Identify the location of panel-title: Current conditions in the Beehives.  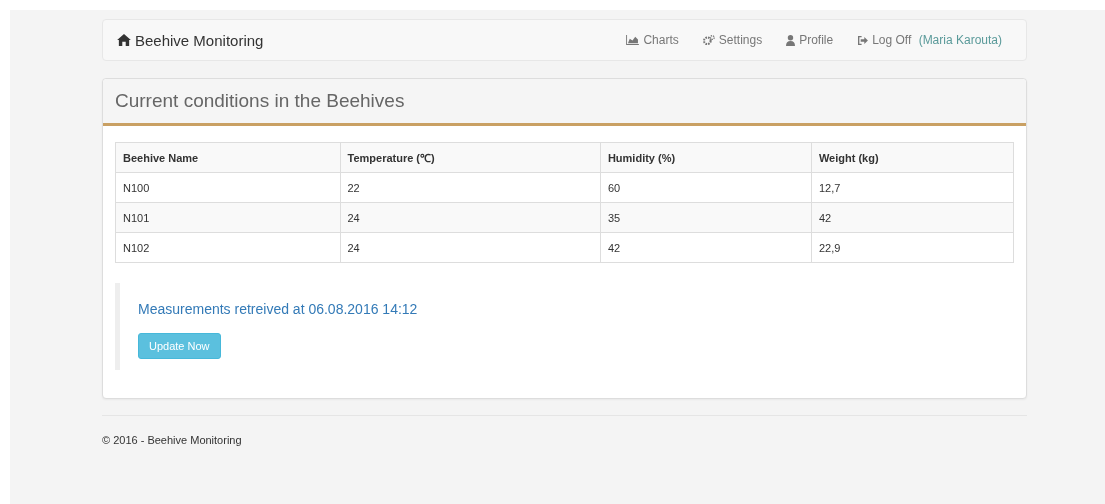
(260, 101).